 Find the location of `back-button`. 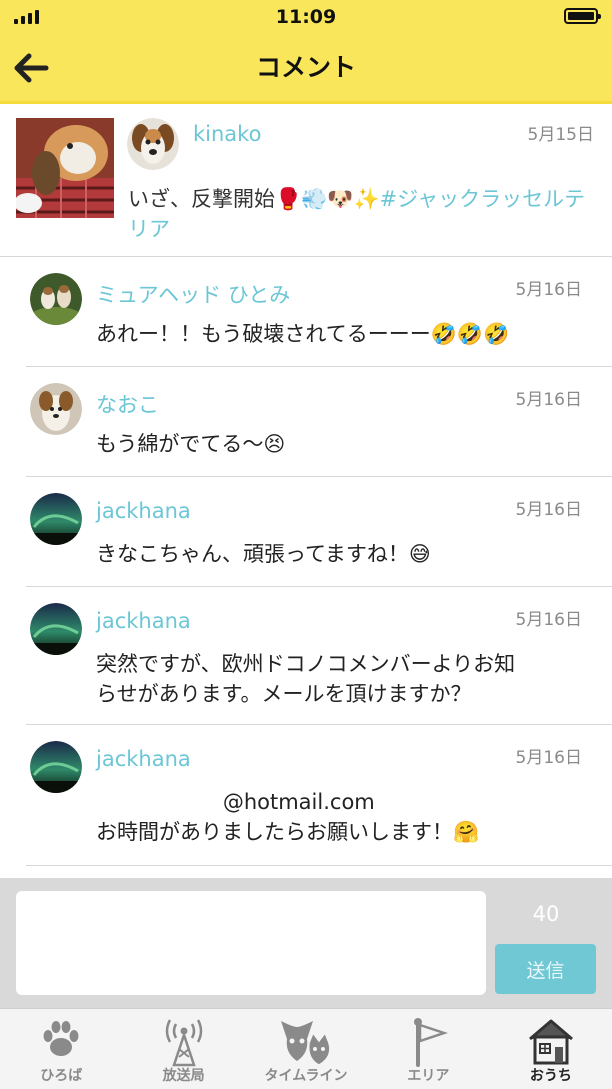

back-button is located at coordinates (31, 68).